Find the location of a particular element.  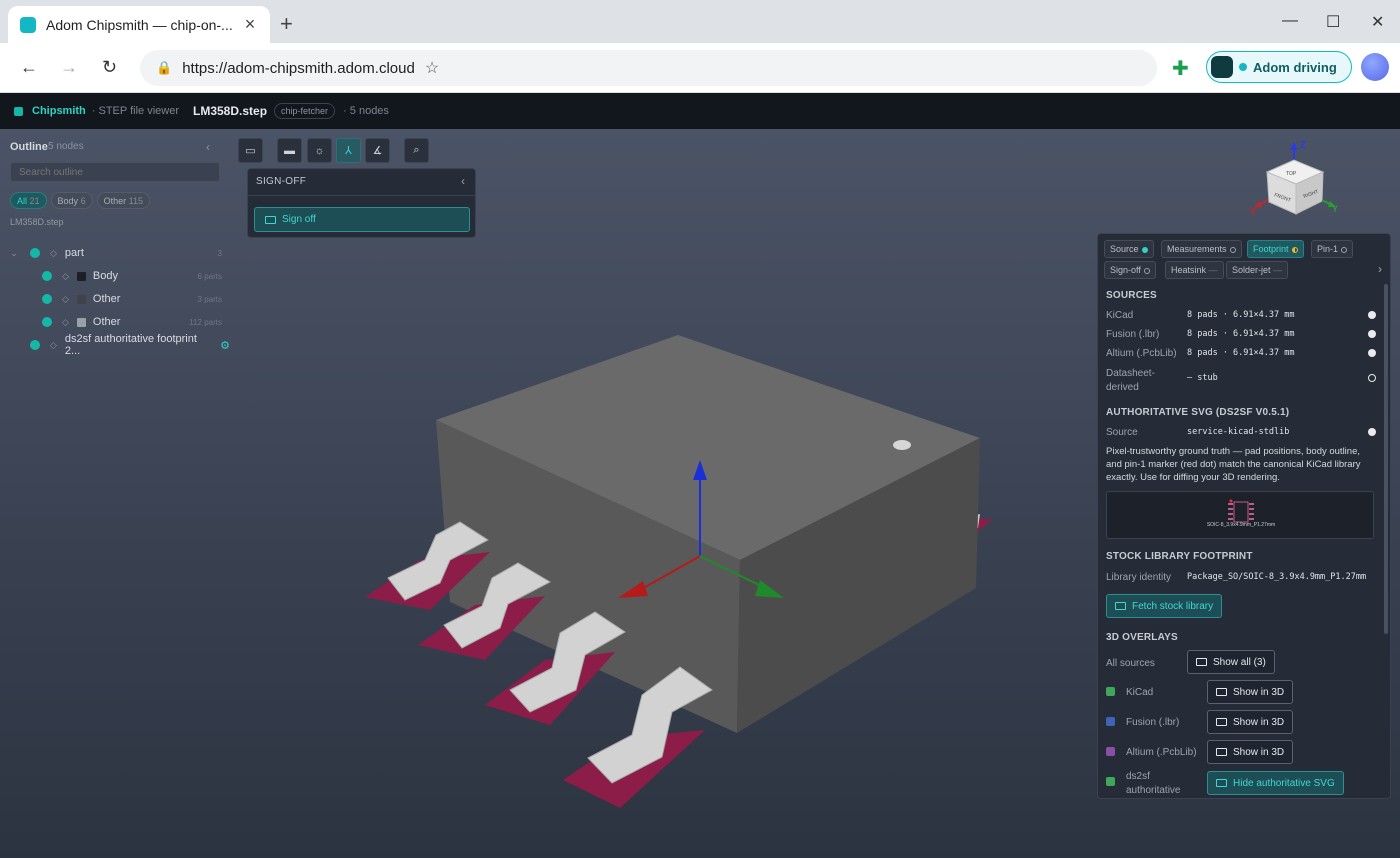

reload-icon: ↻ is located at coordinates (109, 67).